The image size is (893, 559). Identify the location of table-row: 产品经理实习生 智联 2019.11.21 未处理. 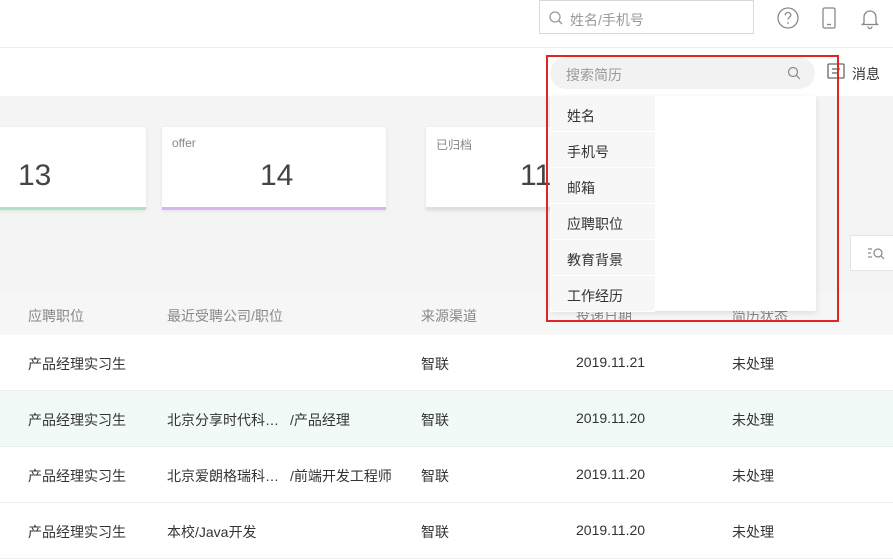
(446, 363).